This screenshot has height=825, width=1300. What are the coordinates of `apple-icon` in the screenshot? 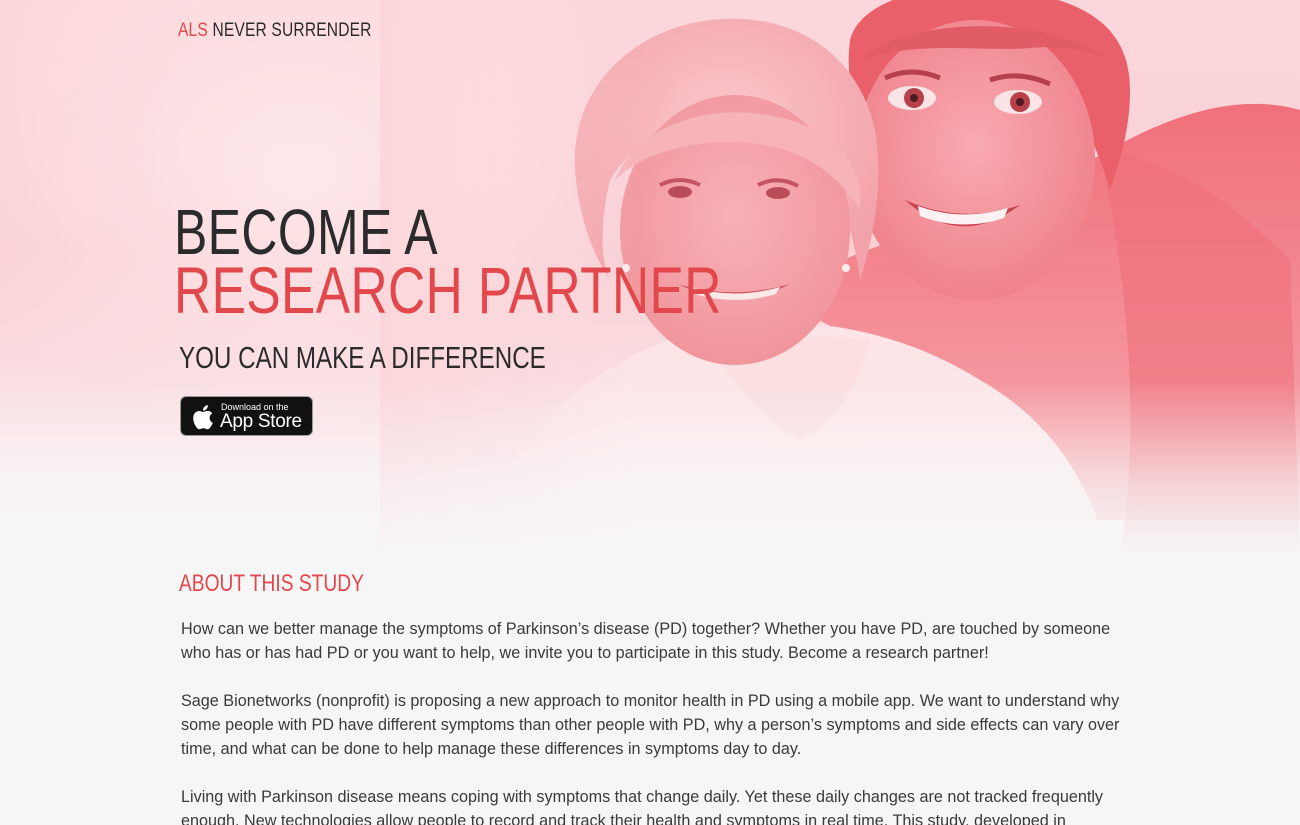 It's located at (203, 417).